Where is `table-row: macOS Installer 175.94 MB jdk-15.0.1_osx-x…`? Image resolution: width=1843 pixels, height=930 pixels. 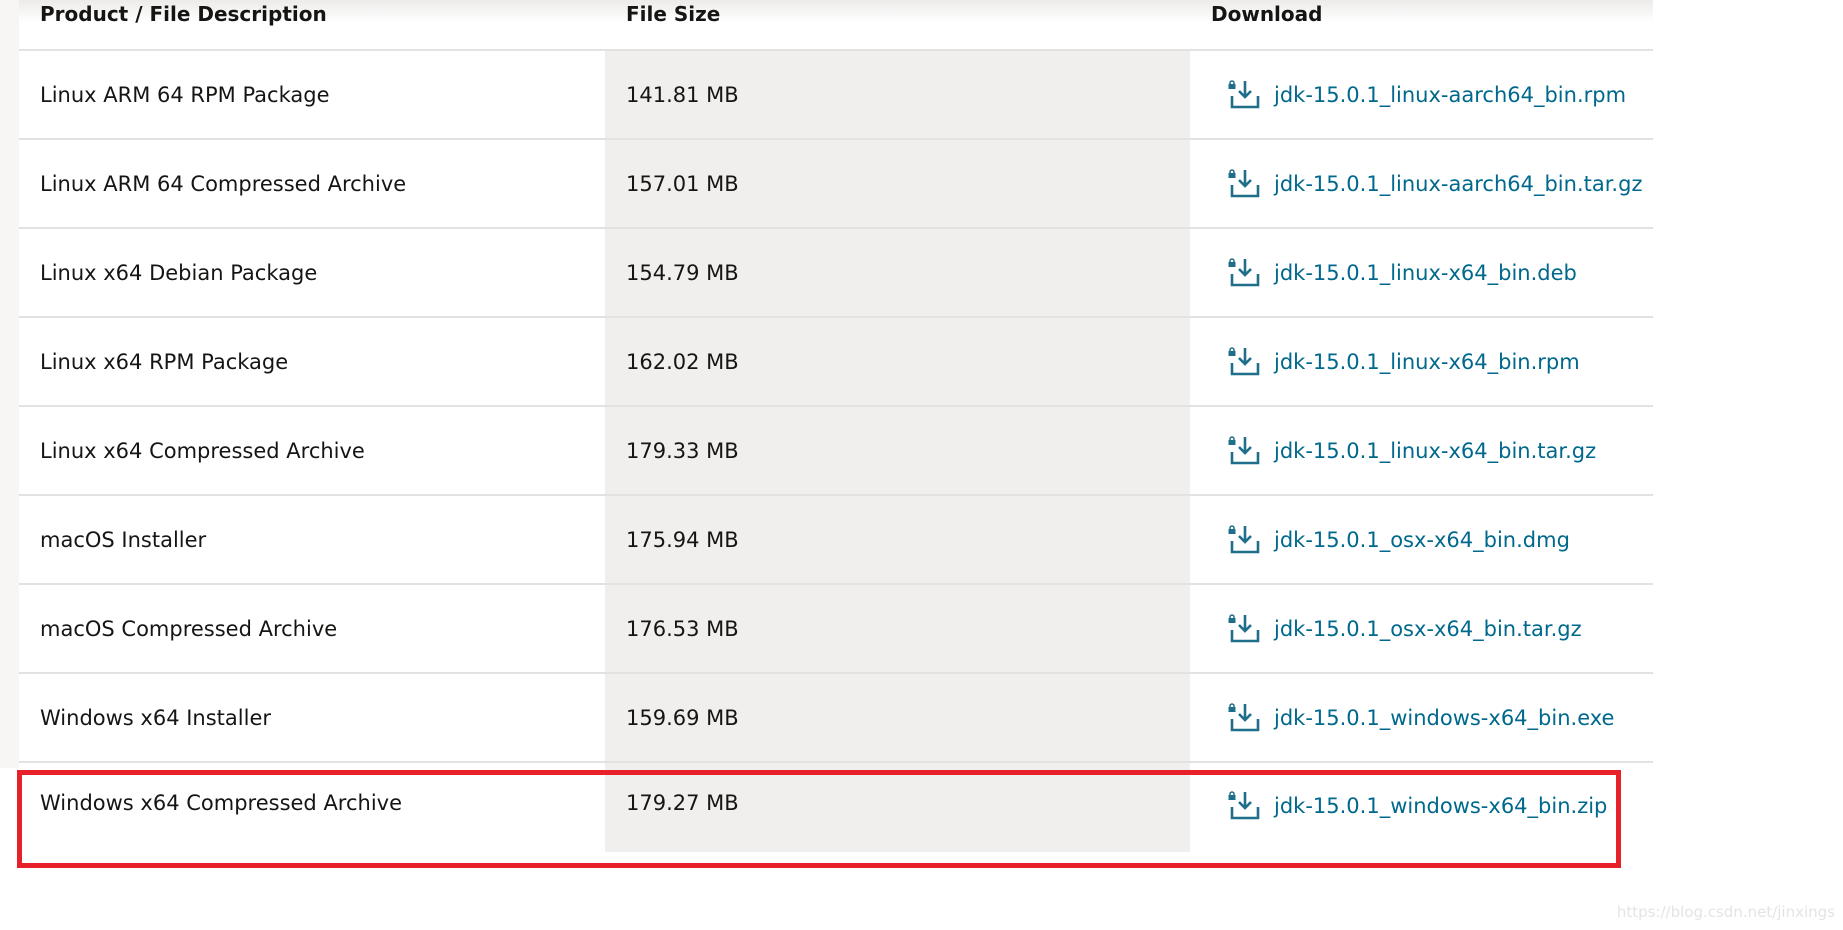
table-row: macOS Installer 175.94 MB jdk-15.0.1_osx-x… is located at coordinates (836, 539).